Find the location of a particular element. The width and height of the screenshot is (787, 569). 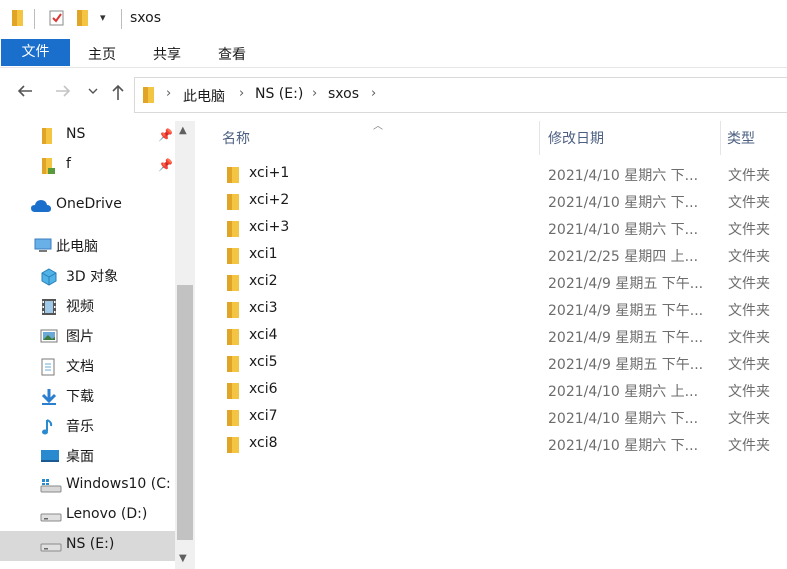

nav-item-this-pc: 此电脑 is located at coordinates (87, 246).